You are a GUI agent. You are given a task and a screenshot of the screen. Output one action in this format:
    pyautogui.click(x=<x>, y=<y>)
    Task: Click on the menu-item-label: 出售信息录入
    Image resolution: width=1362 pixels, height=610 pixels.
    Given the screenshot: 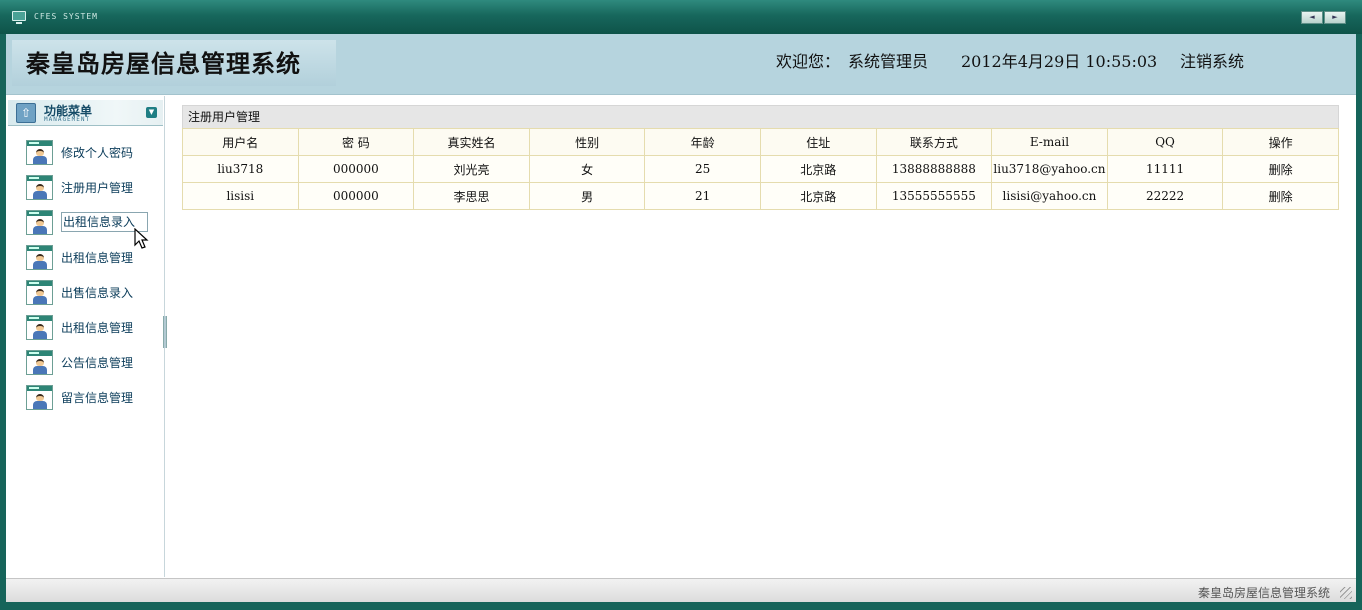 What is the action you would take?
    pyautogui.click(x=97, y=293)
    